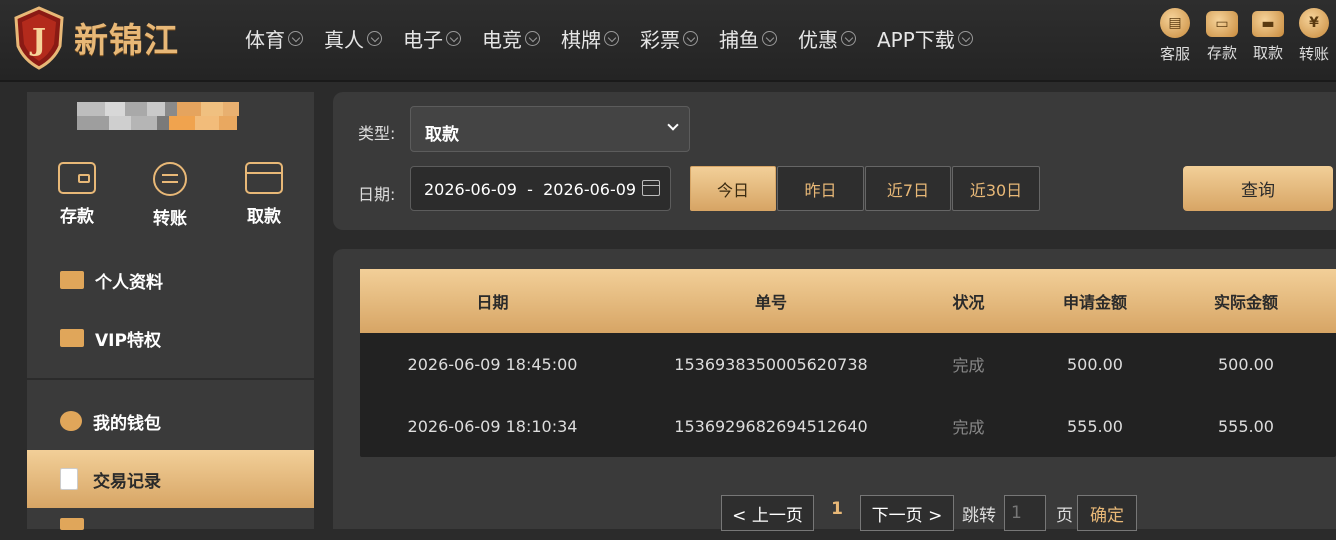 The image size is (1336, 540). I want to click on sidebar-withdraw-shortcut: 取款, so click(264, 194).